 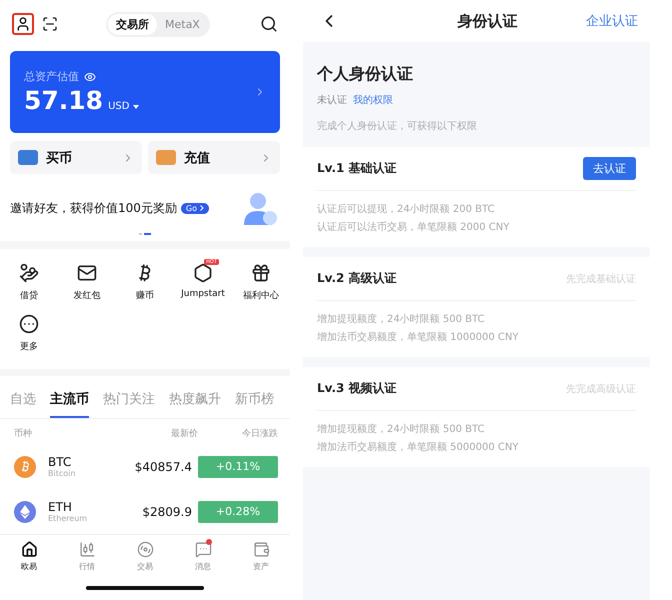 What do you see at coordinates (123, 106) in the screenshot?
I see `currency-selector: USD` at bounding box center [123, 106].